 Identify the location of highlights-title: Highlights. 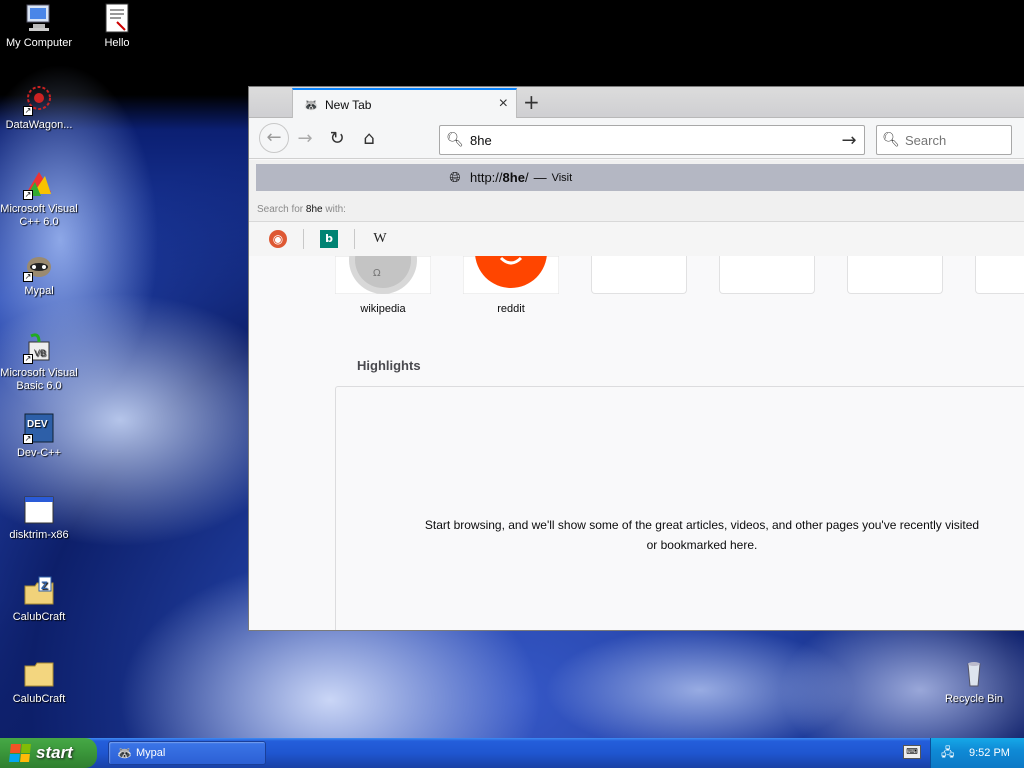
(389, 365).